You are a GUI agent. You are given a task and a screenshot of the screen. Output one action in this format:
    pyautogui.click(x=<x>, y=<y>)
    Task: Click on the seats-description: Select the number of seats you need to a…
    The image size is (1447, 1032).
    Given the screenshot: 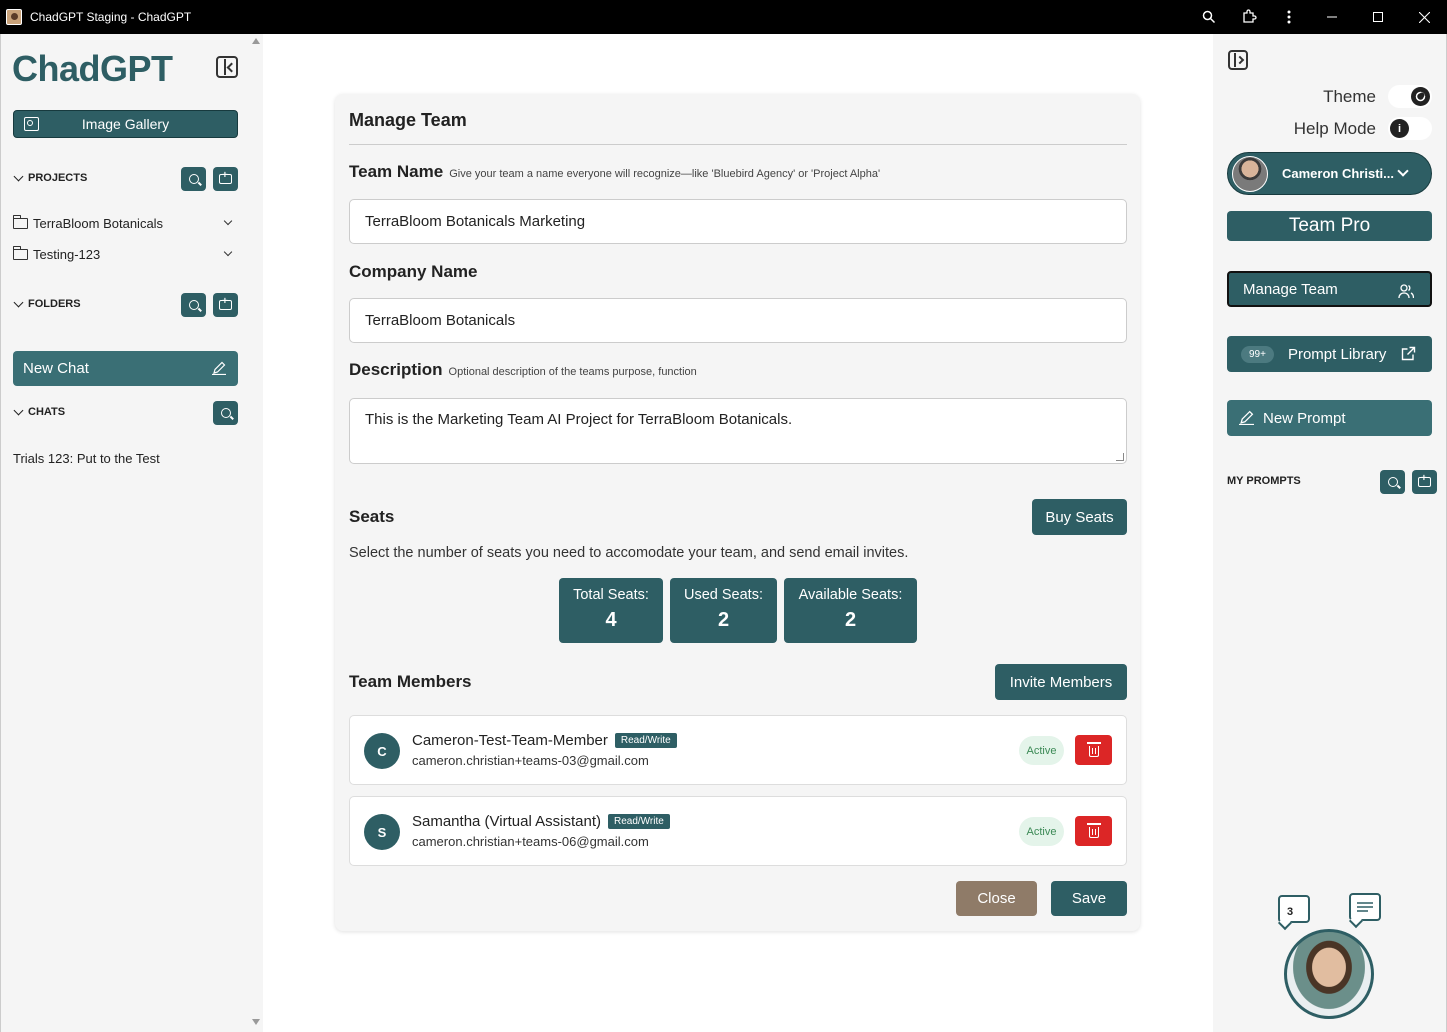 What is the action you would take?
    pyautogui.click(x=629, y=553)
    